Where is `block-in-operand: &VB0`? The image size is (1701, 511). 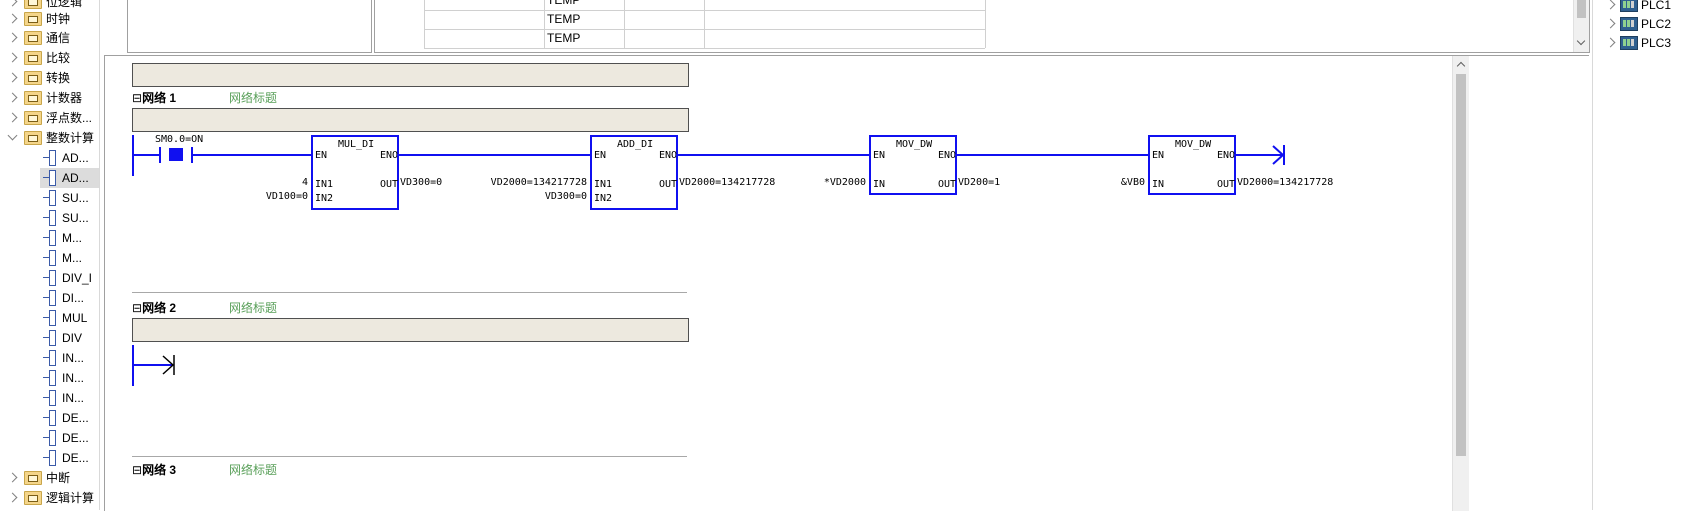
block-in-operand: &VB0 is located at coordinates (1125, 183).